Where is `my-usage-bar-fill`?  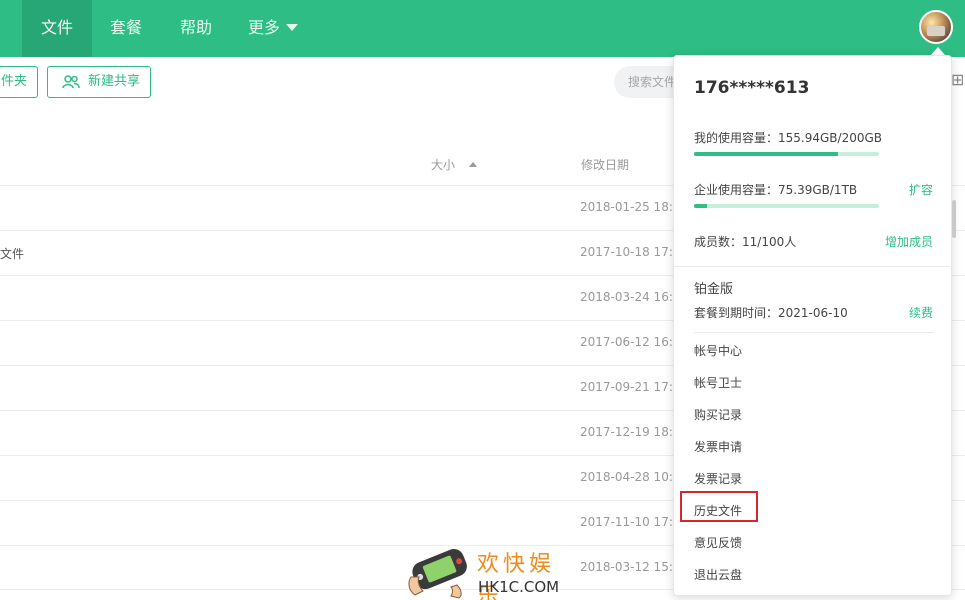 my-usage-bar-fill is located at coordinates (766, 154).